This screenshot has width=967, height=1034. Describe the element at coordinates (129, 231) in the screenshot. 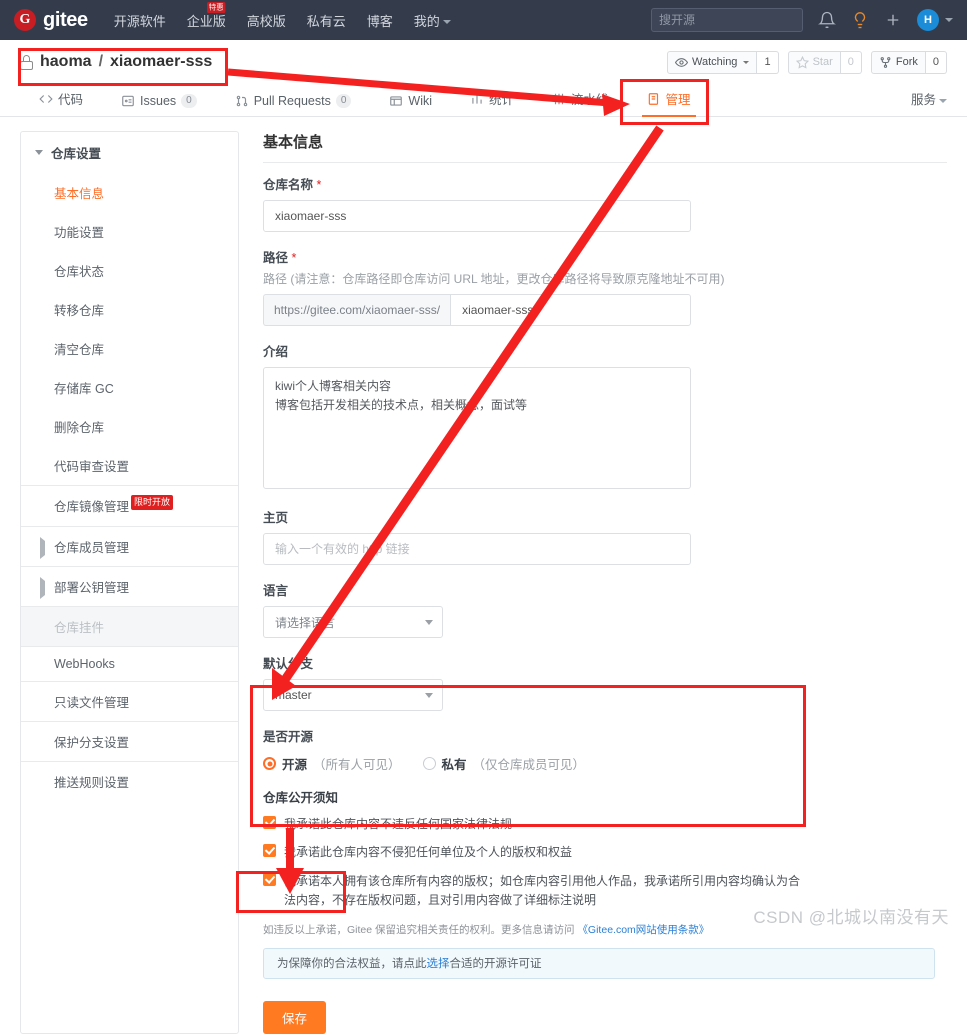

I see `sidebar-item-feature-settings: 功能设置` at that location.